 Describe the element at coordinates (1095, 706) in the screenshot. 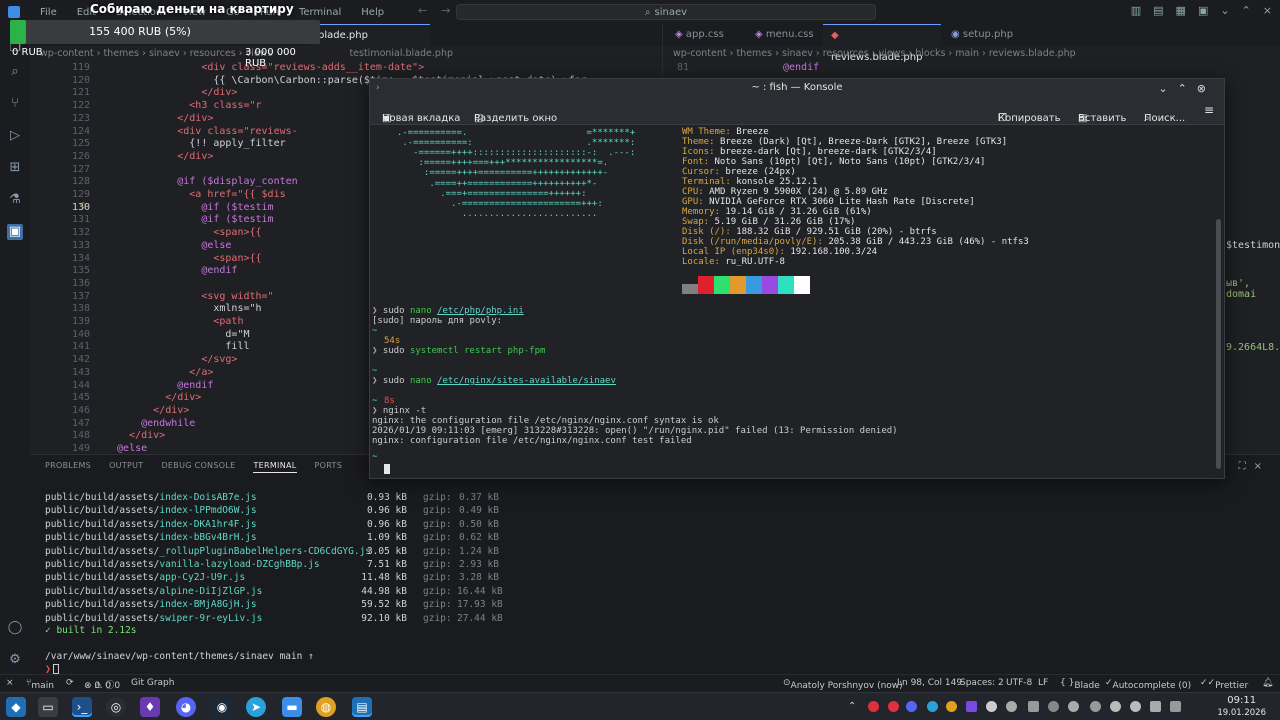

I see `tray-network-icon` at that location.